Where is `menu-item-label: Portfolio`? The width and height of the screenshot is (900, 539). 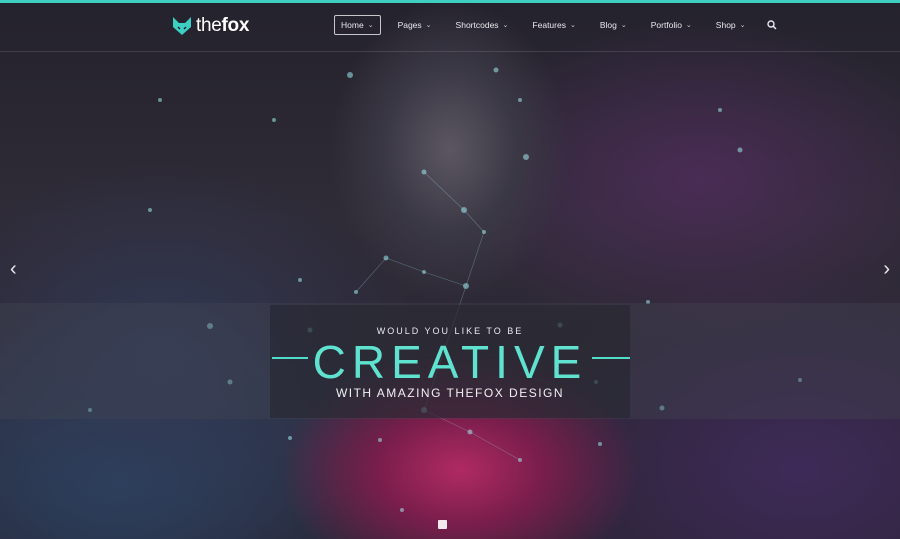
menu-item-label: Portfolio is located at coordinates (666, 25).